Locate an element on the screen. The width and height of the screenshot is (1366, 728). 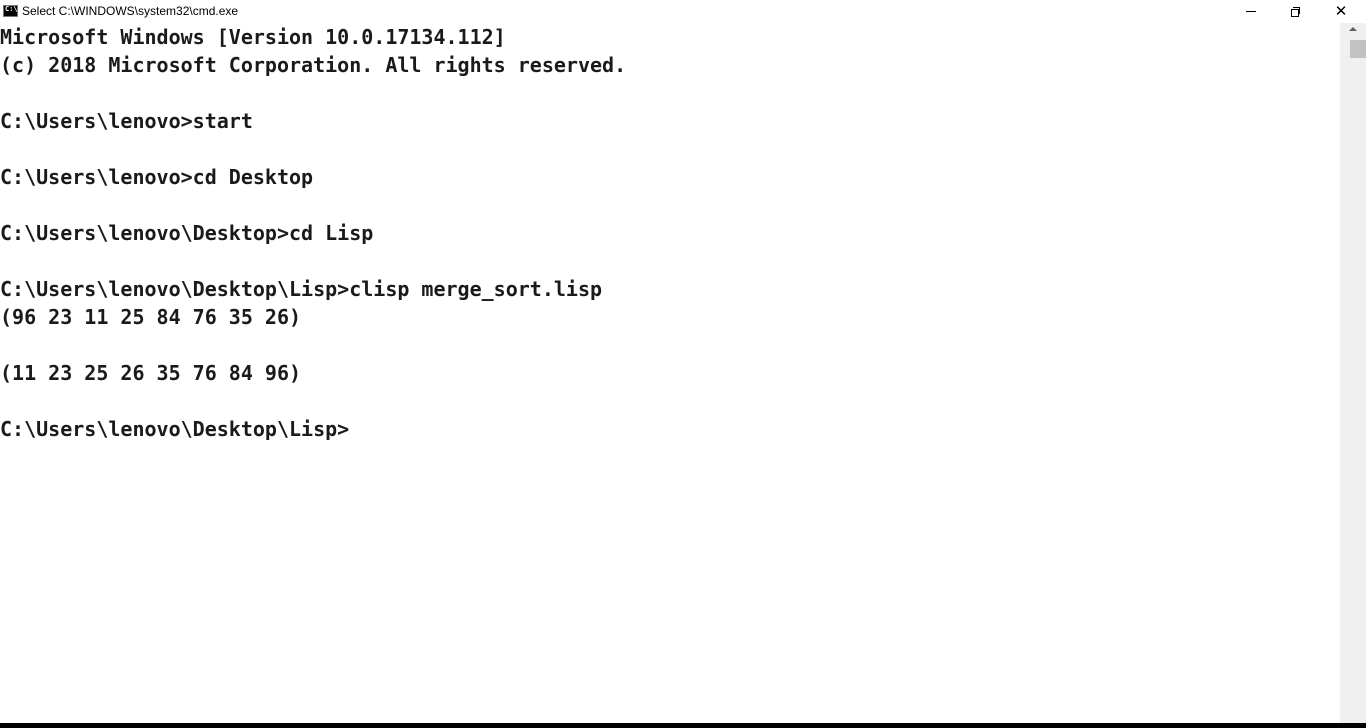
console-prompt-line: C:\Users\lenovo\Desktop\Lisp> is located at coordinates (670, 429).